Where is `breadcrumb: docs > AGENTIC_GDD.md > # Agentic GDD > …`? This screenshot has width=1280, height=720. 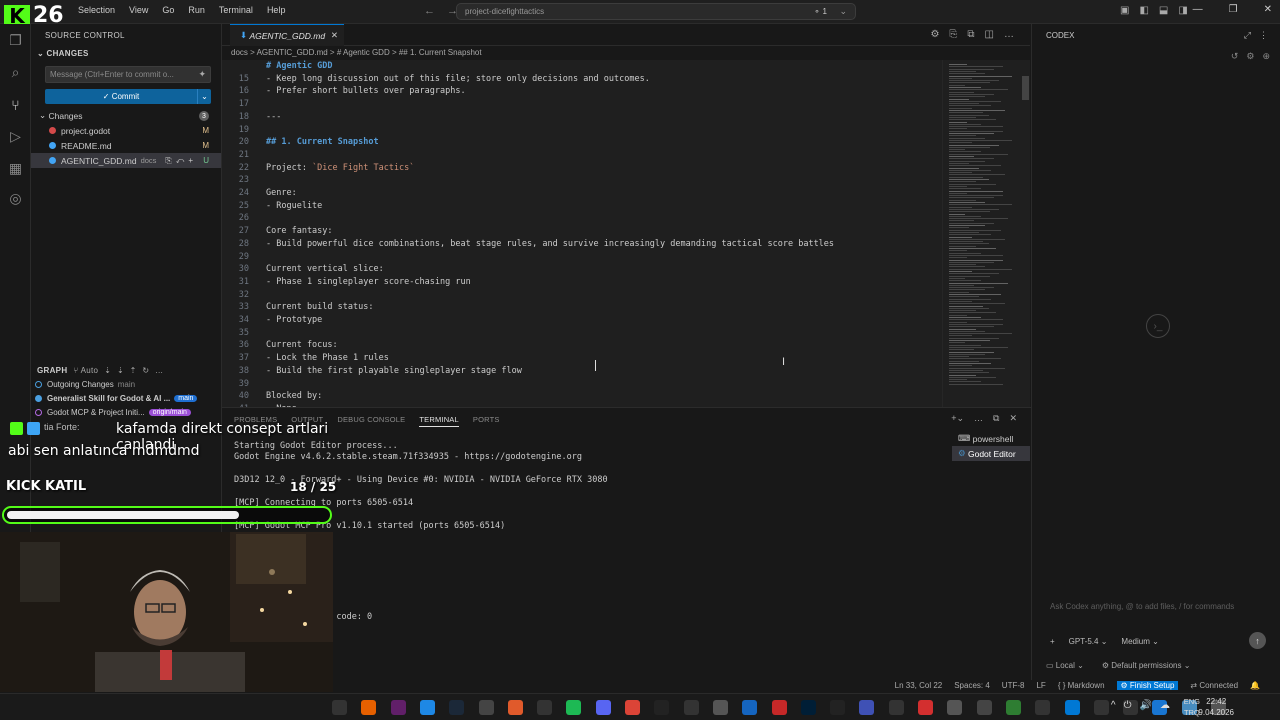 breadcrumb: docs > AGENTIC_GDD.md > # Agentic GDD > … is located at coordinates (356, 52).